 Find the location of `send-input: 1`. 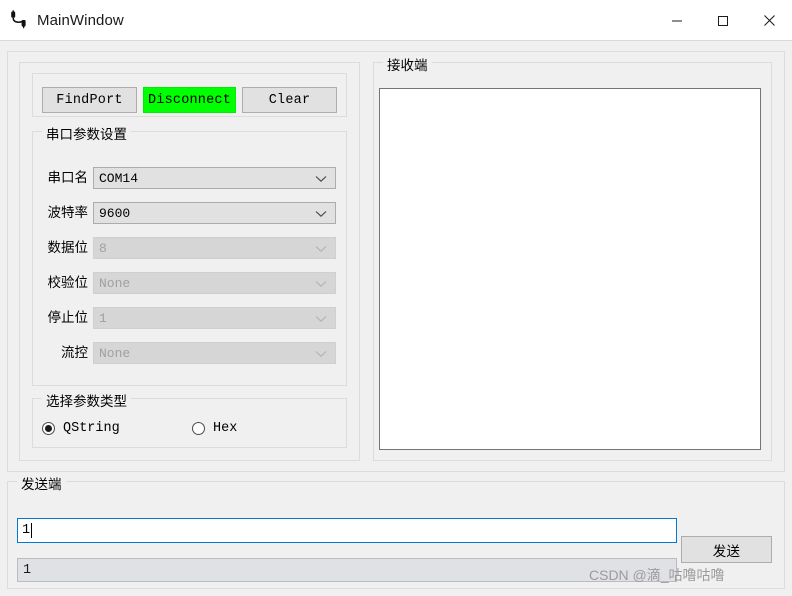

send-input: 1 is located at coordinates (347, 530).